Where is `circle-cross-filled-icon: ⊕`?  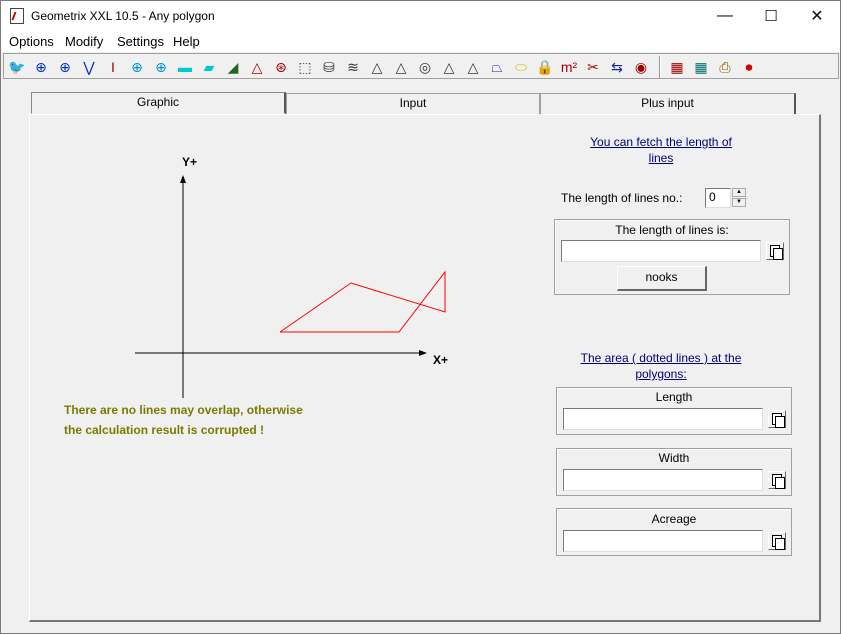 circle-cross-filled-icon: ⊕ is located at coordinates (65, 67).